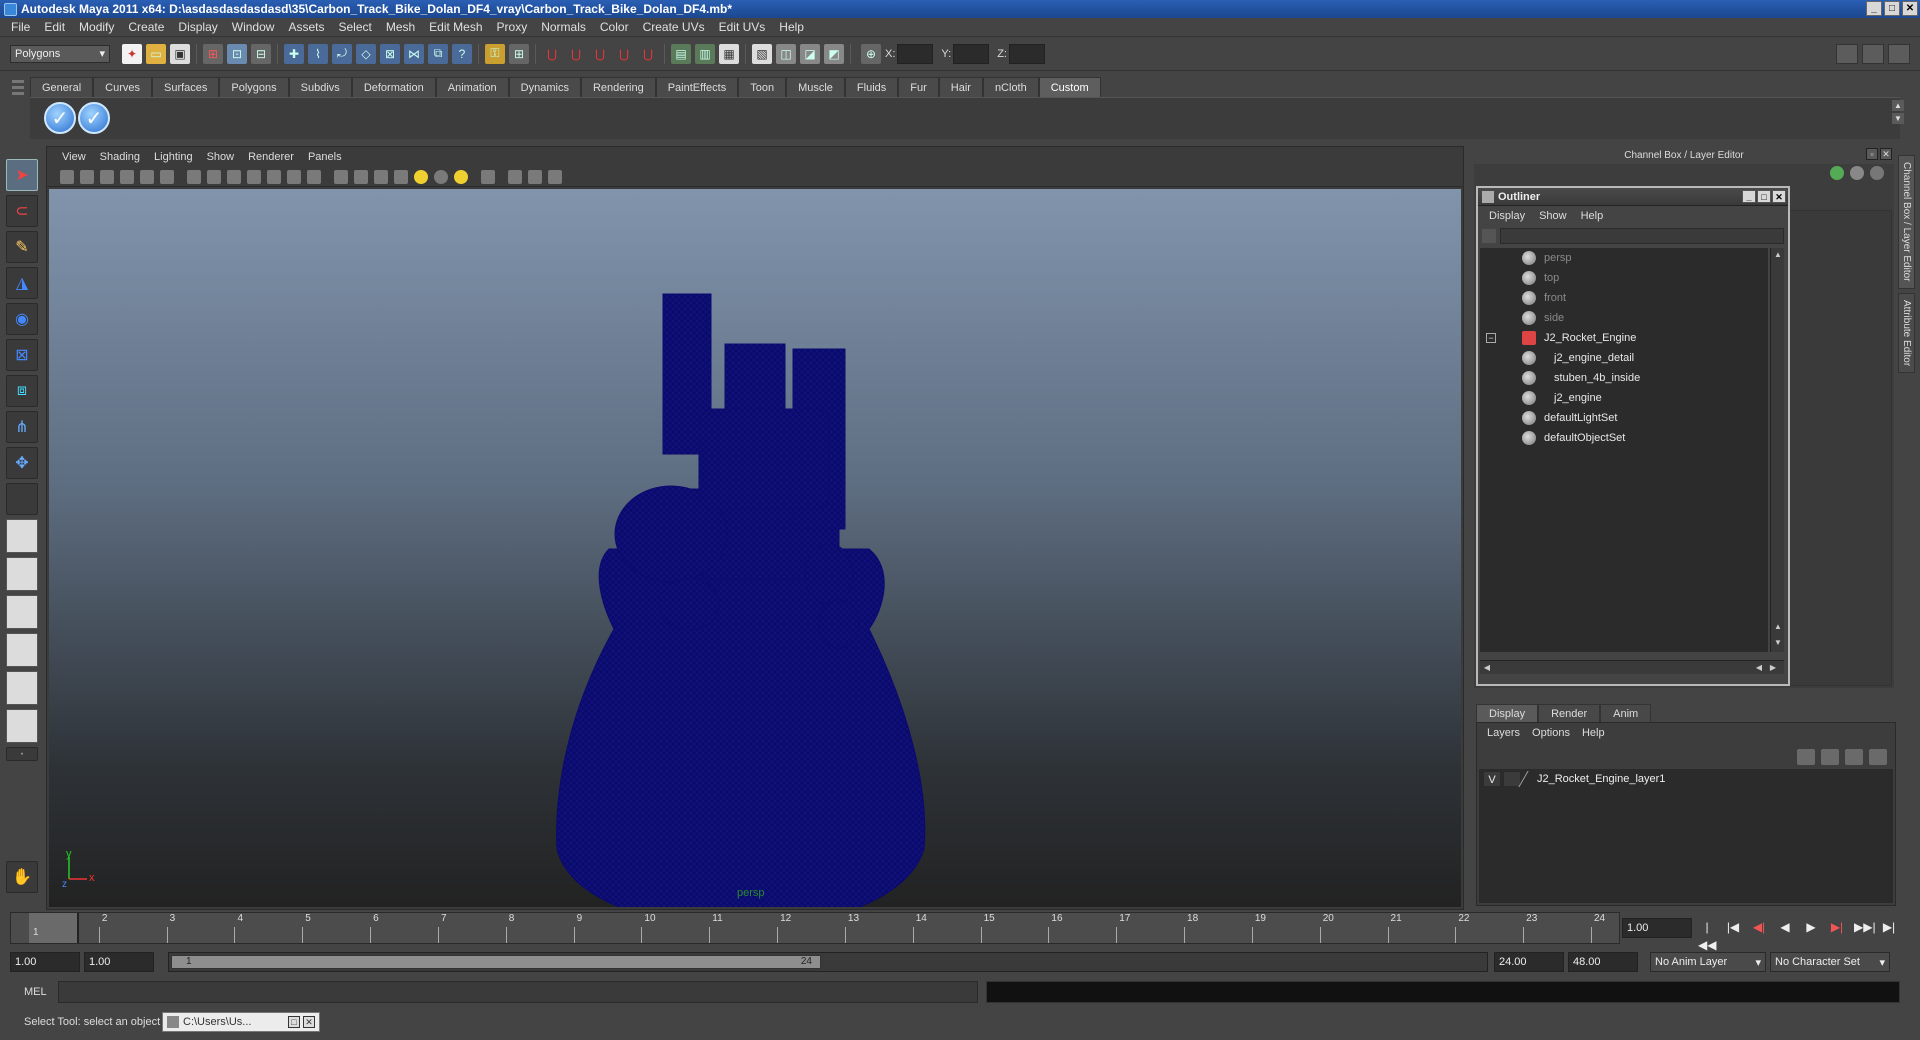 This screenshot has height=1040, width=1920. I want to click on magnet-plane-icon: ⋃, so click(624, 54).